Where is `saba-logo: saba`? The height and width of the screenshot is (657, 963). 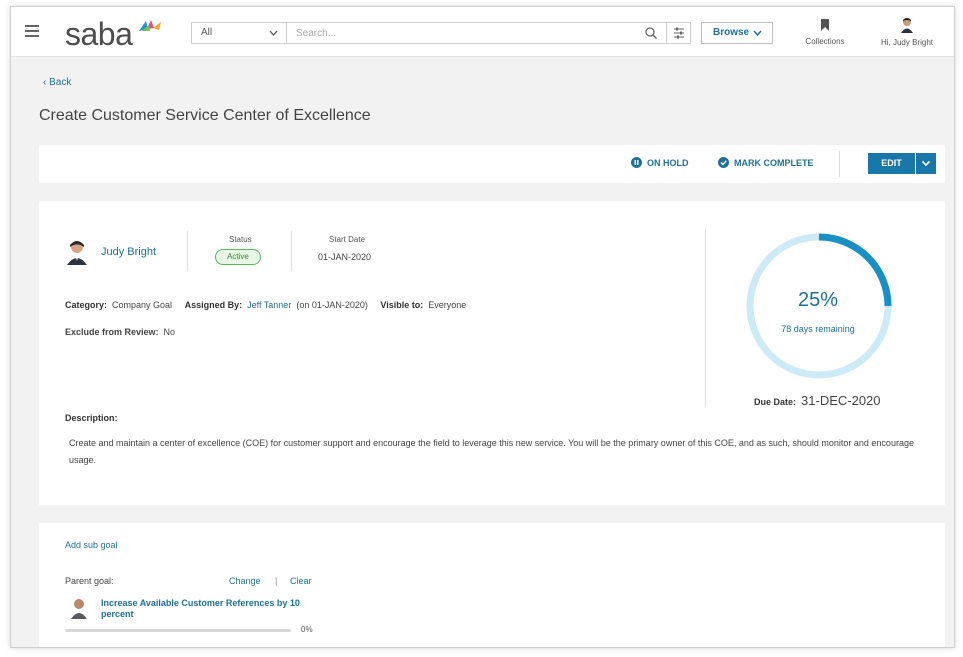 saba-logo: saba is located at coordinates (113, 34).